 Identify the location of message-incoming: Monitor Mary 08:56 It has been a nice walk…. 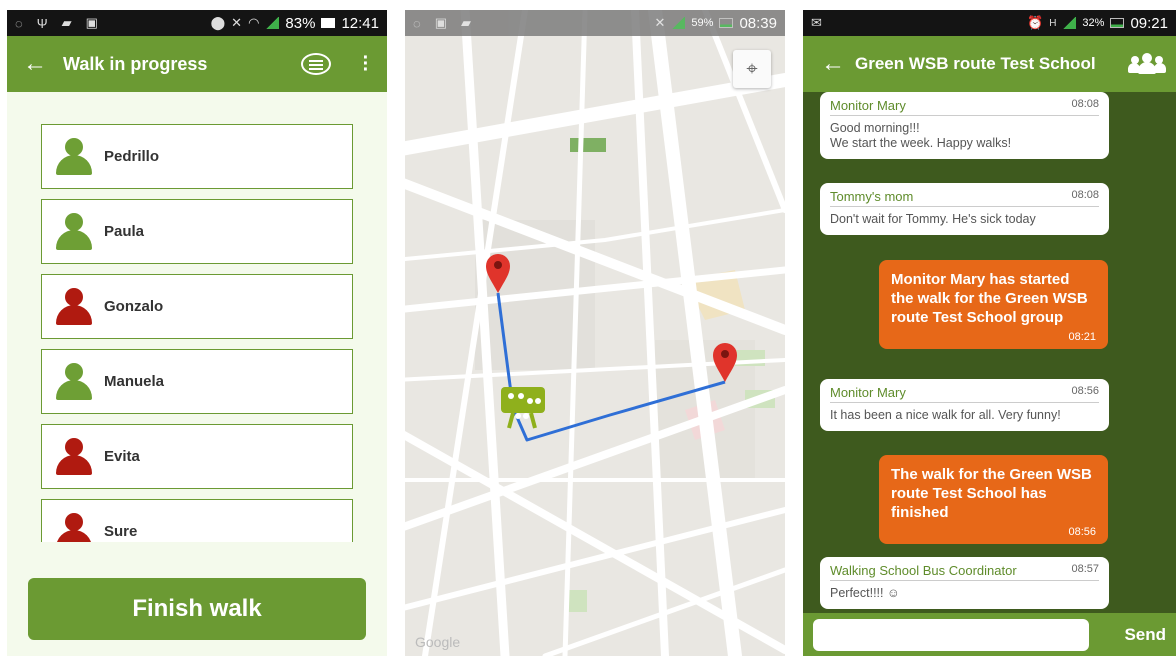
(964, 405).